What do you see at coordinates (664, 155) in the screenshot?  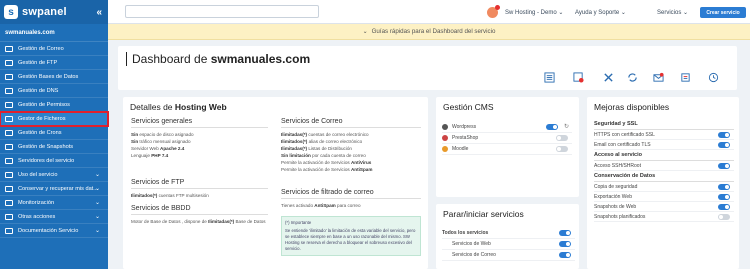 I see `improvement-group-heading: Acceso al servicio` at bounding box center [664, 155].